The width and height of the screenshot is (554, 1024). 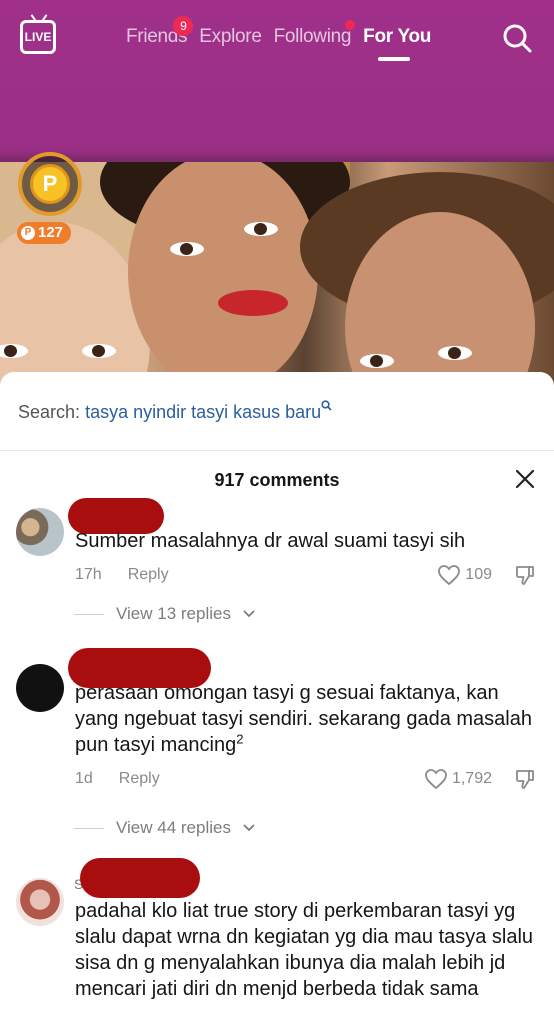 What do you see at coordinates (49, 412) in the screenshot?
I see `search-prefix: Search:` at bounding box center [49, 412].